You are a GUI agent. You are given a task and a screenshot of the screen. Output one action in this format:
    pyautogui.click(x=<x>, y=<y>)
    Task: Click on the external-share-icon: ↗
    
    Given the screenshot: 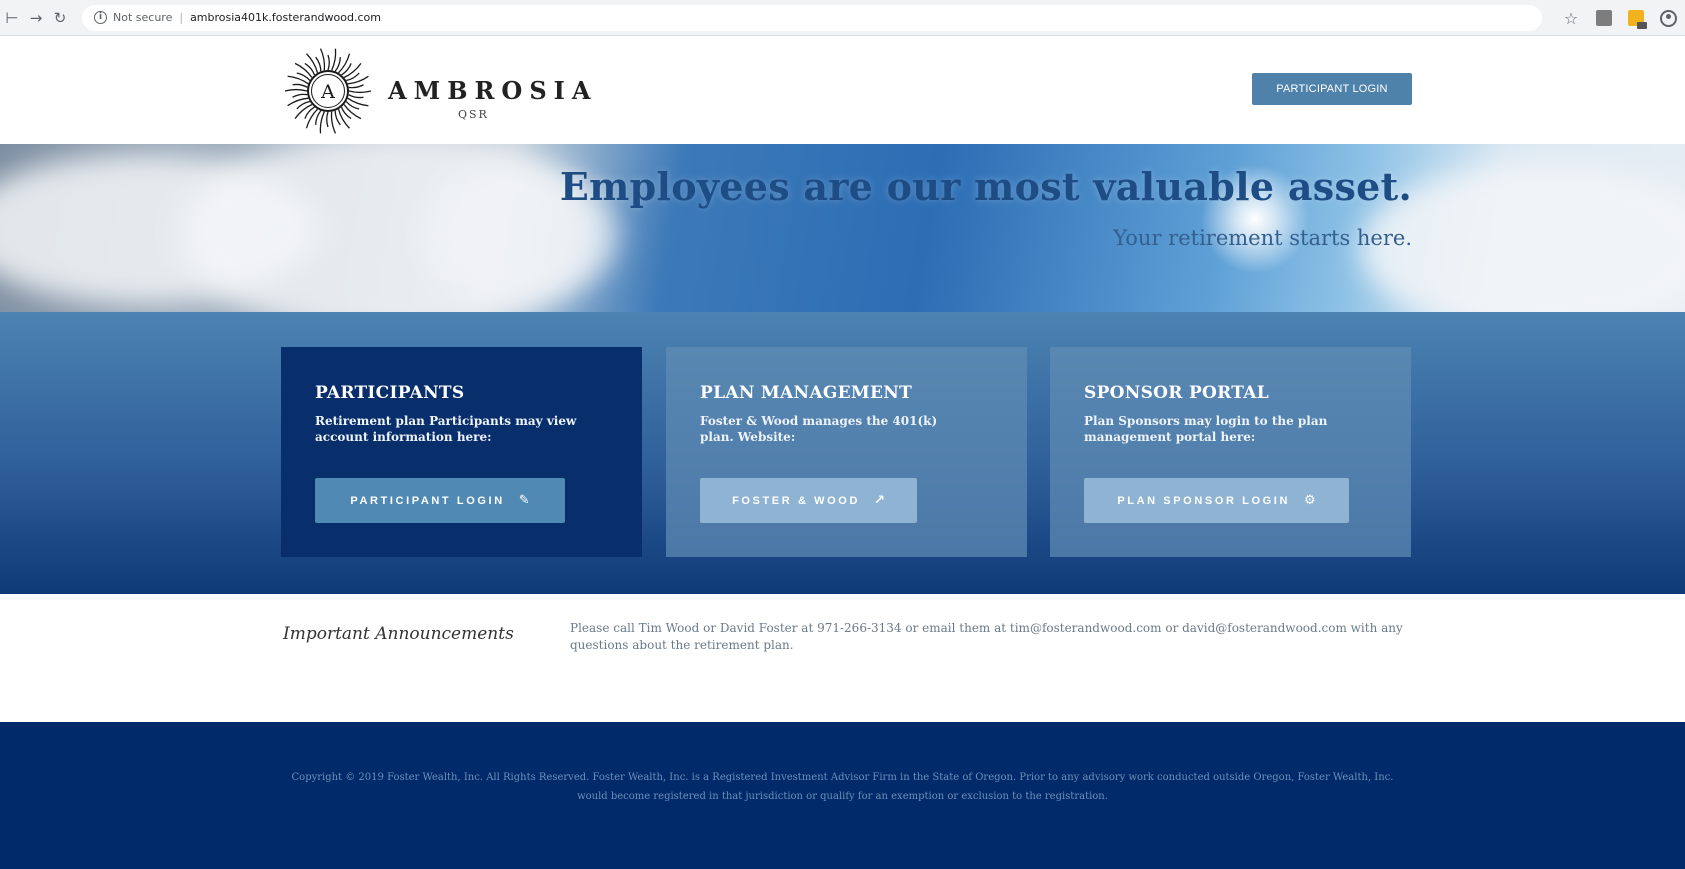 What is the action you would take?
    pyautogui.click(x=879, y=500)
    